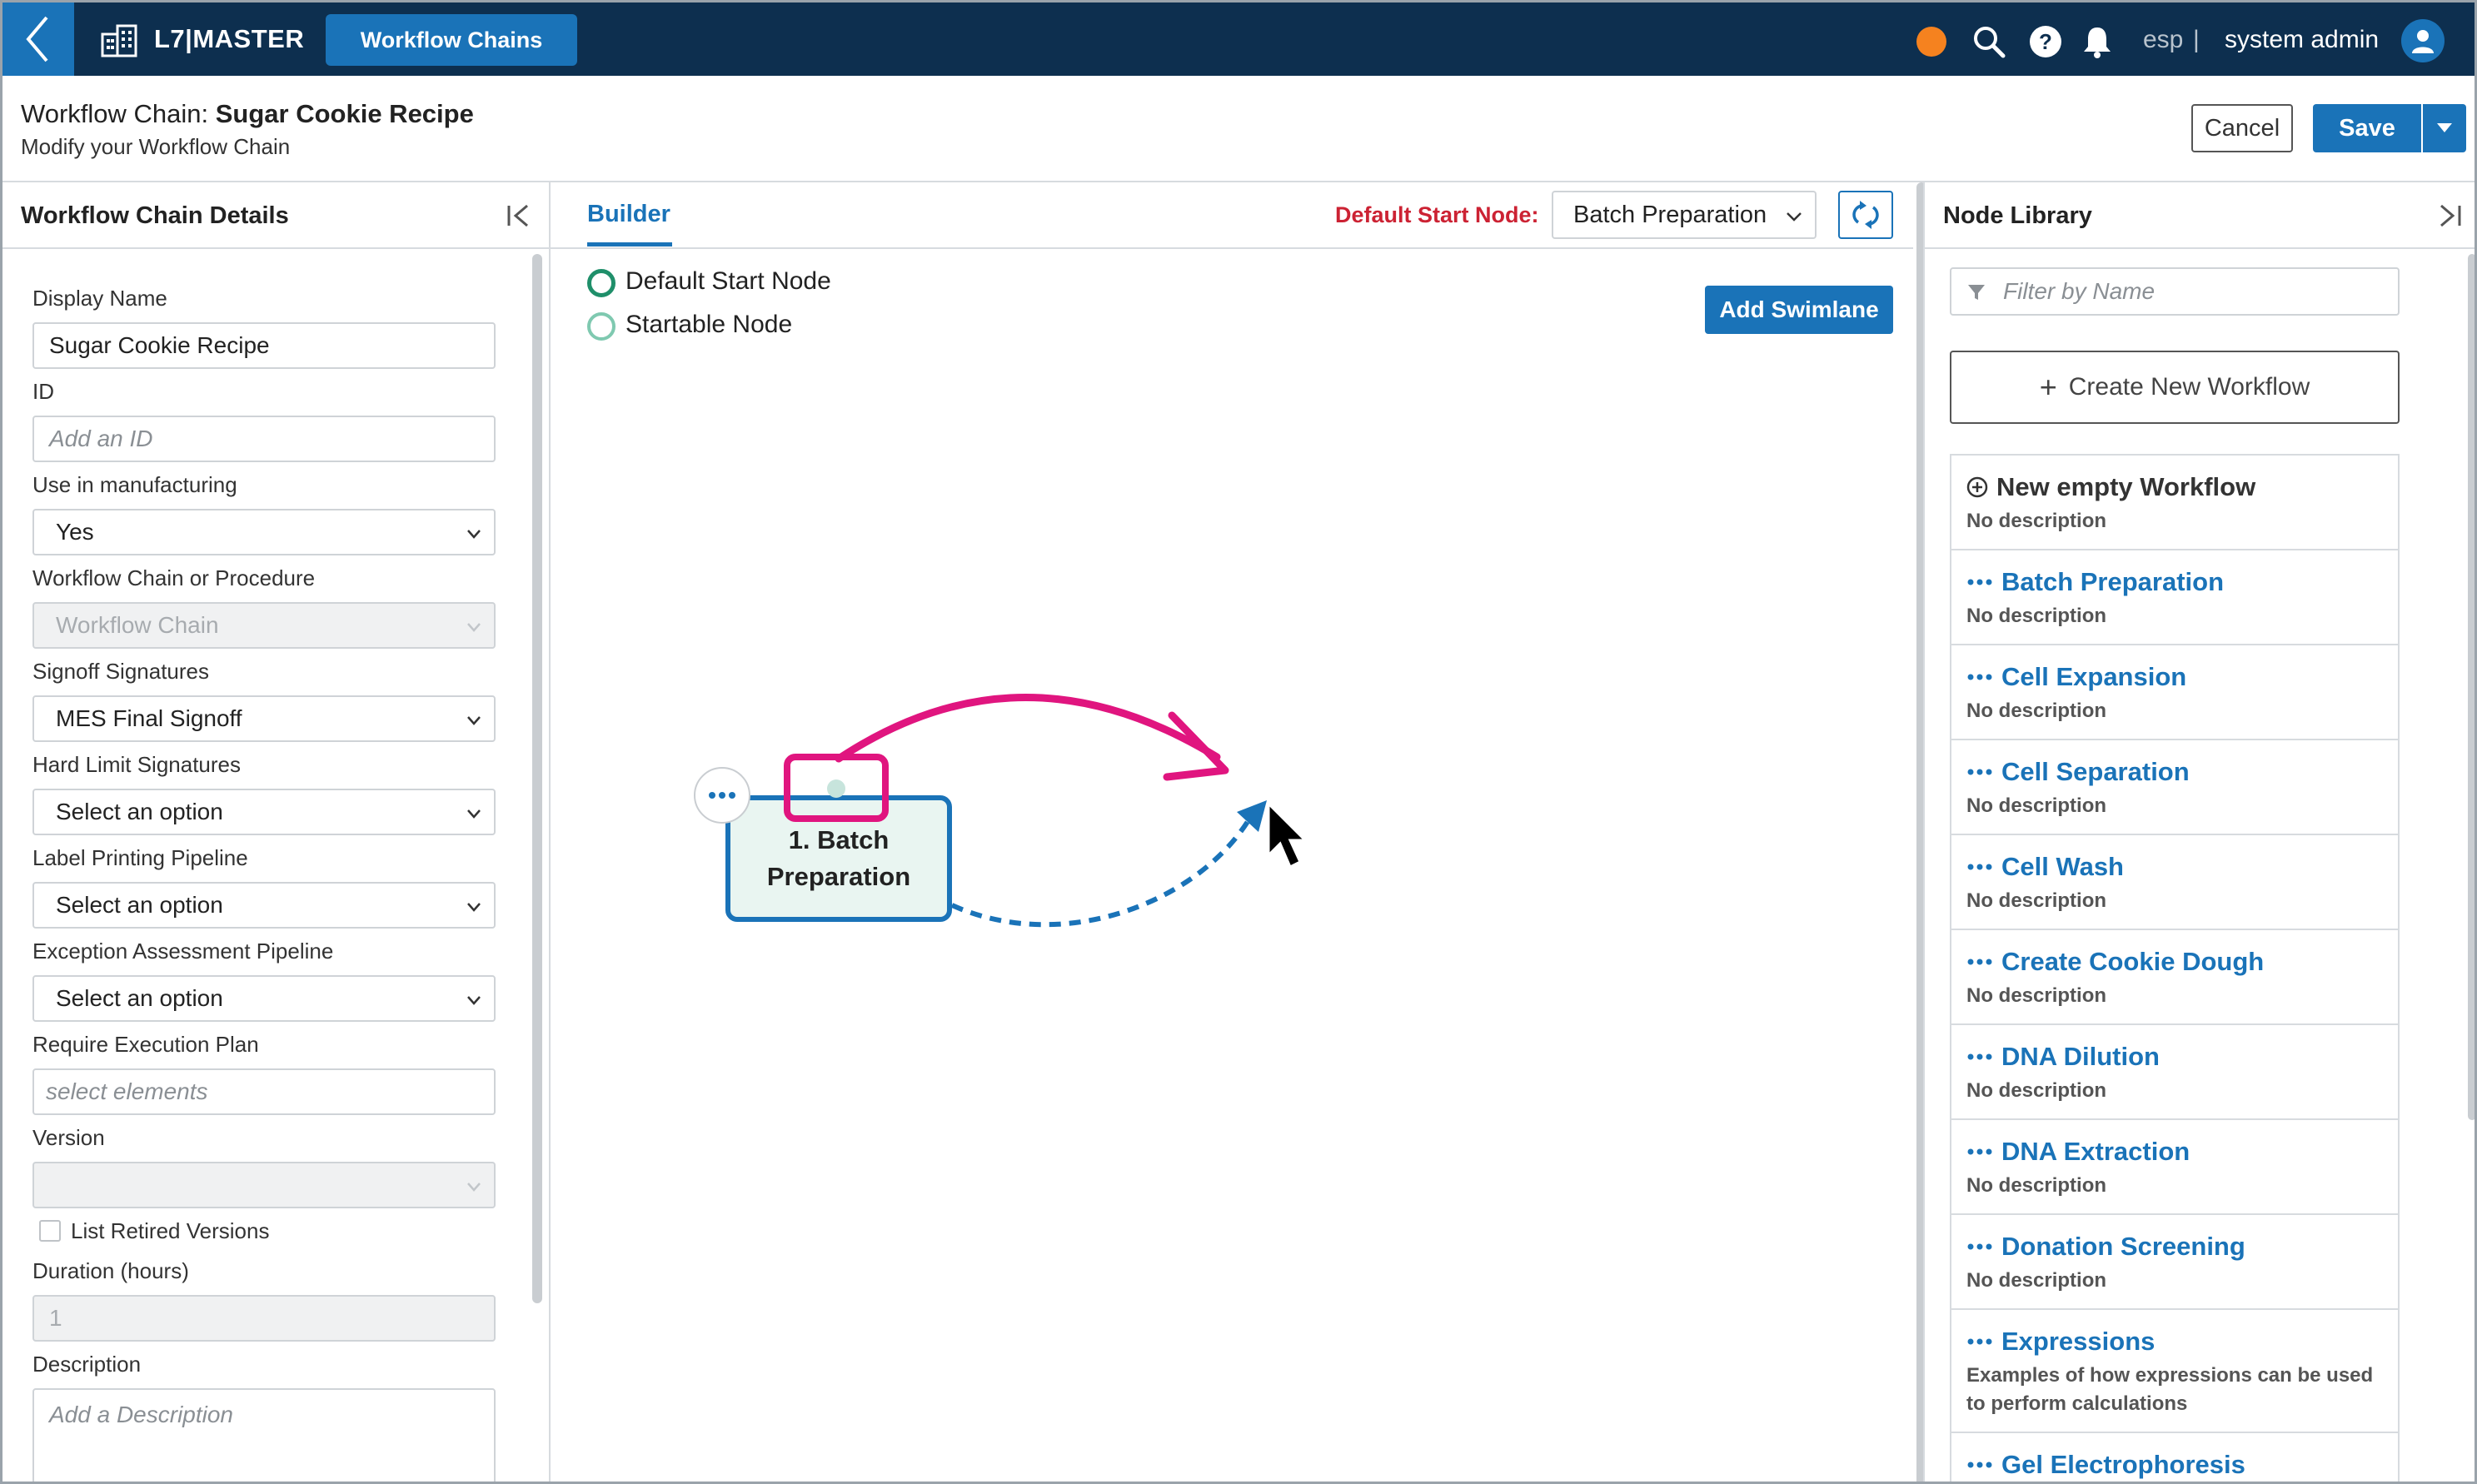 The width and height of the screenshot is (2477, 1484). What do you see at coordinates (50, 1231) in the screenshot?
I see `list-retired-versions-checkbox` at bounding box center [50, 1231].